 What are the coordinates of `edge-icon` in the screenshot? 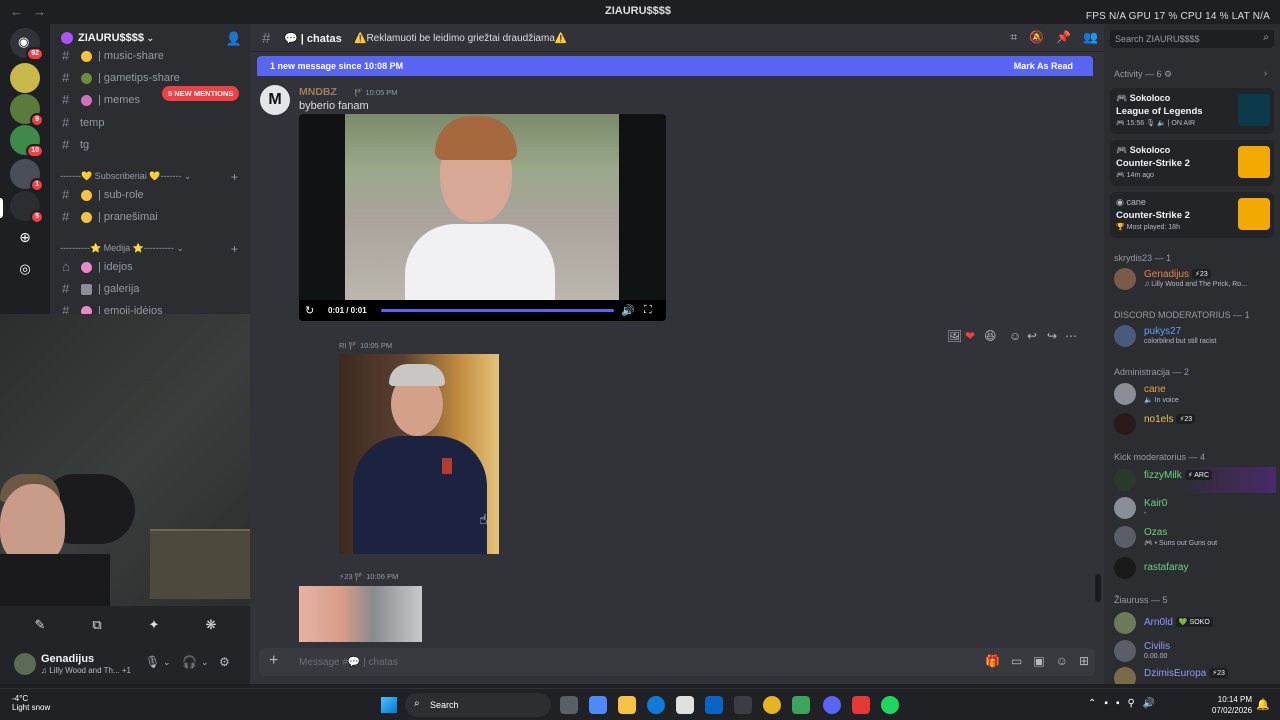 It's located at (656, 705).